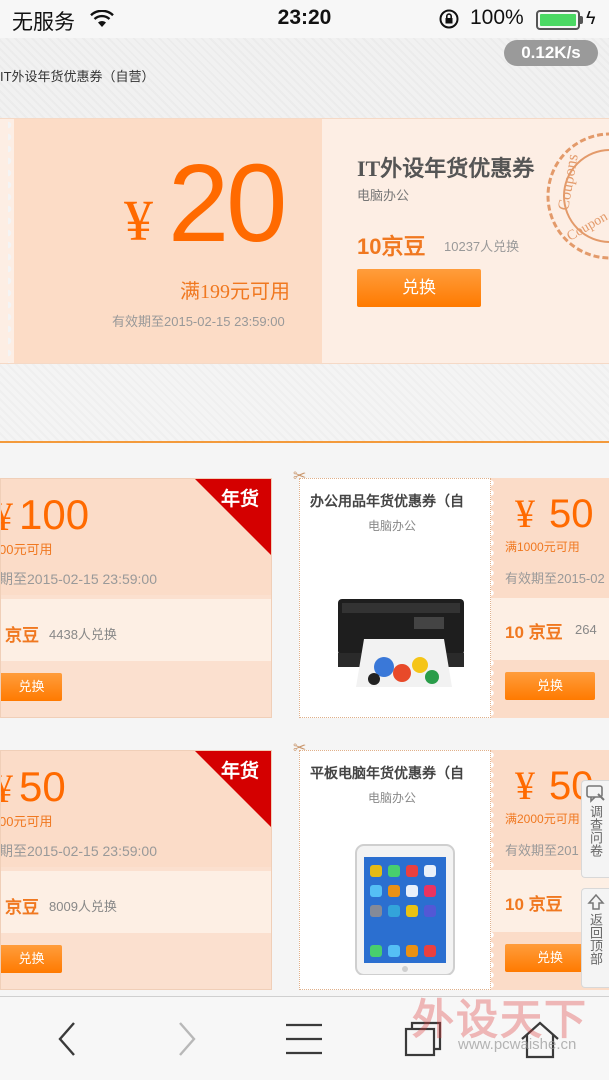  I want to click on charging-icon: ϟ, so click(591, 18).